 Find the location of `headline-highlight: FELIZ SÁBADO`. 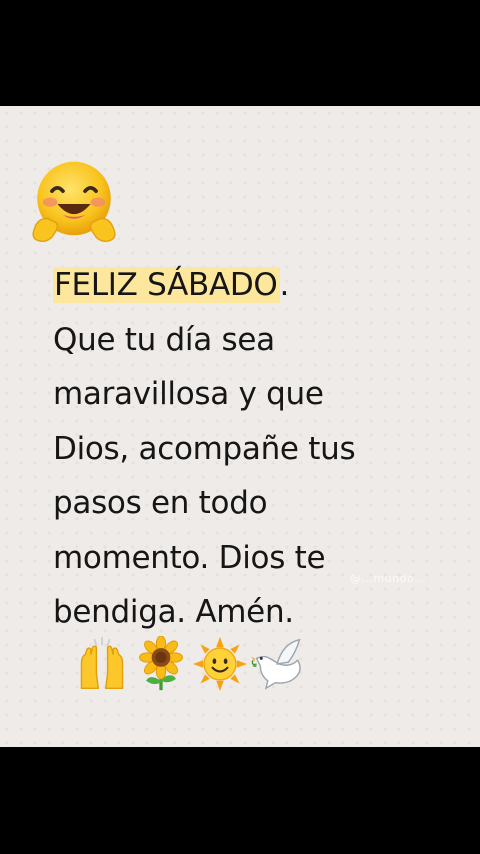

headline-highlight: FELIZ SÁBADO is located at coordinates (166, 285).